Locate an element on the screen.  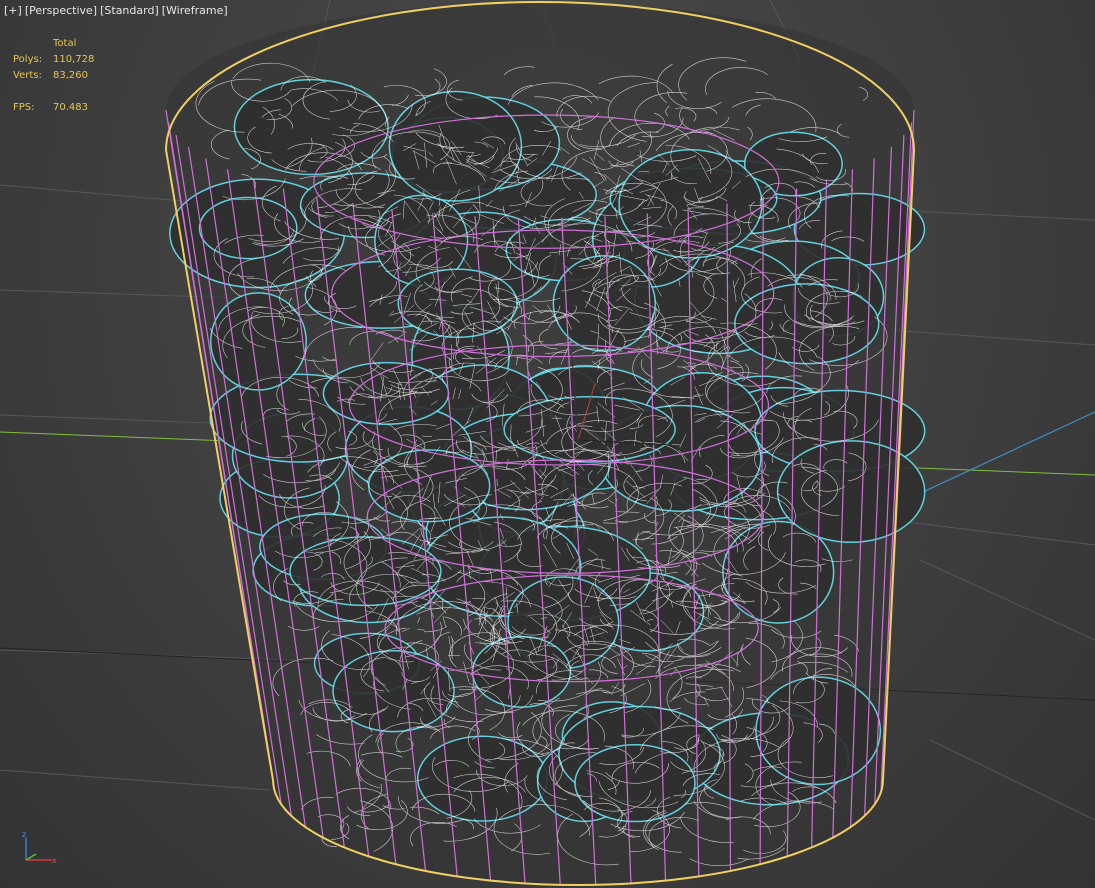
axis-triad-icon: z x is located at coordinates (39, 847).